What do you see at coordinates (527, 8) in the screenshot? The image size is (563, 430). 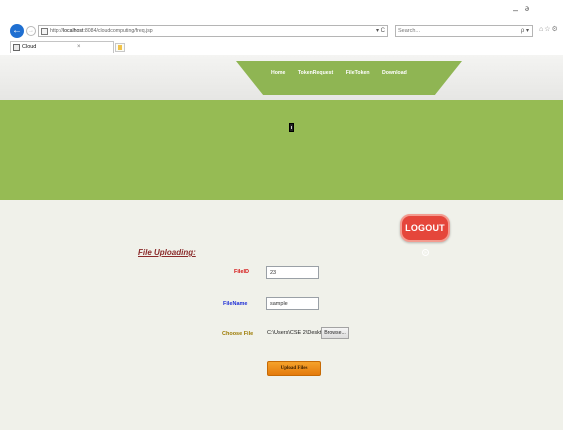 I see `maximize-button: ə` at bounding box center [527, 8].